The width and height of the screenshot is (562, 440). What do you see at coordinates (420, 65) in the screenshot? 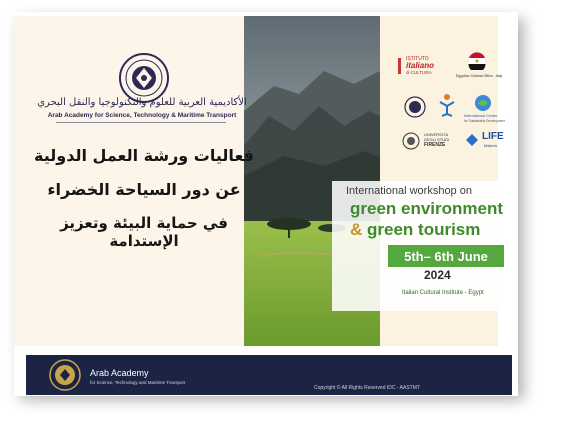
I see `istituto-name2: italiano` at bounding box center [420, 65].